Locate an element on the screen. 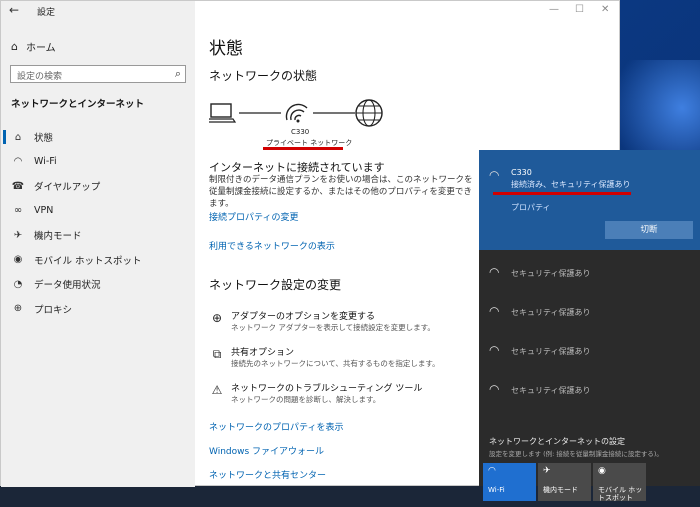 Image resolution: width=700 pixels, height=507 pixels. quick-action-label: モバイル ホットスポット is located at coordinates (620, 494).